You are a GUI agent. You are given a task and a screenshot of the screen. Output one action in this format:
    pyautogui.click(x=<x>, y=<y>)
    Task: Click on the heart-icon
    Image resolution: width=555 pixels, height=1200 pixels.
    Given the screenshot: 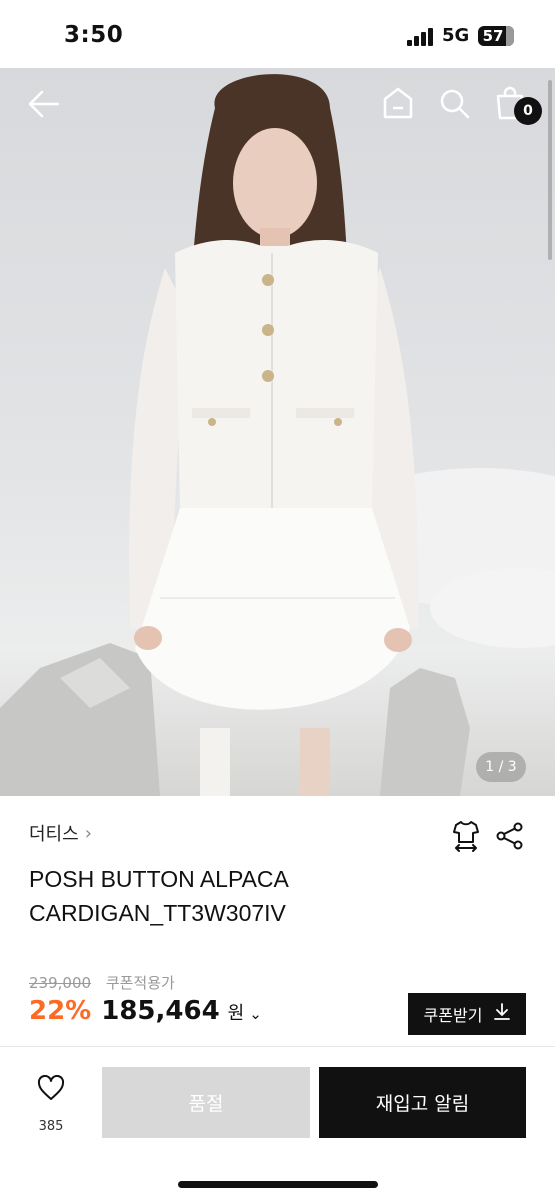 What is the action you would take?
    pyautogui.click(x=51, y=1089)
    